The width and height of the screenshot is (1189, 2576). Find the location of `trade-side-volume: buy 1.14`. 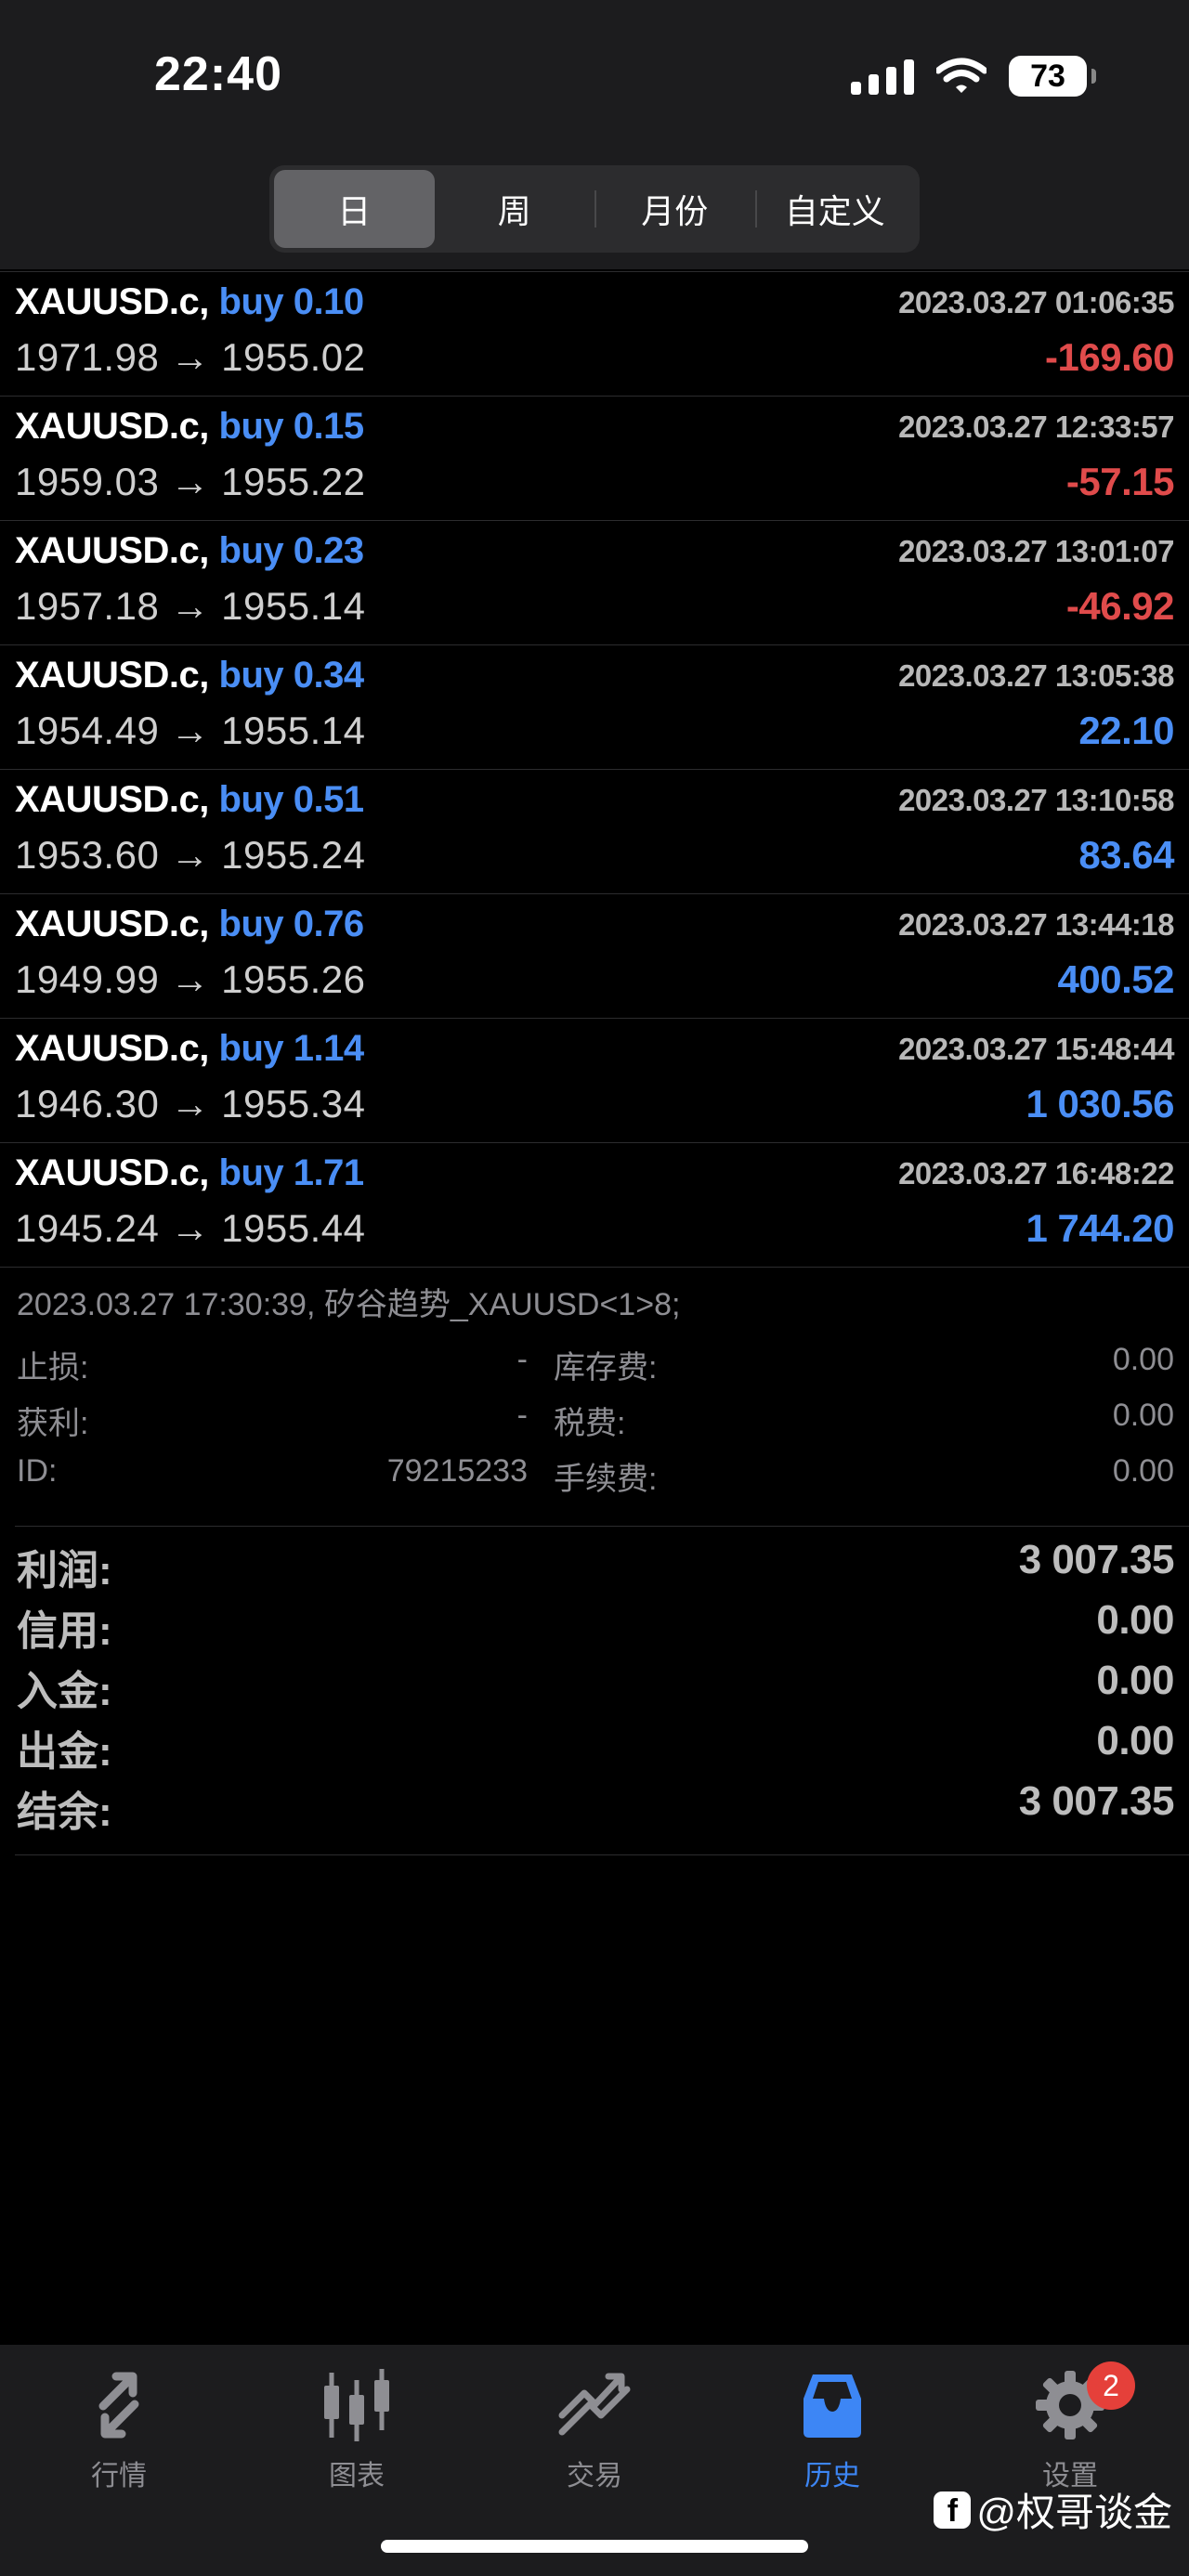

trade-side-volume: buy 1.14 is located at coordinates (292, 1048).